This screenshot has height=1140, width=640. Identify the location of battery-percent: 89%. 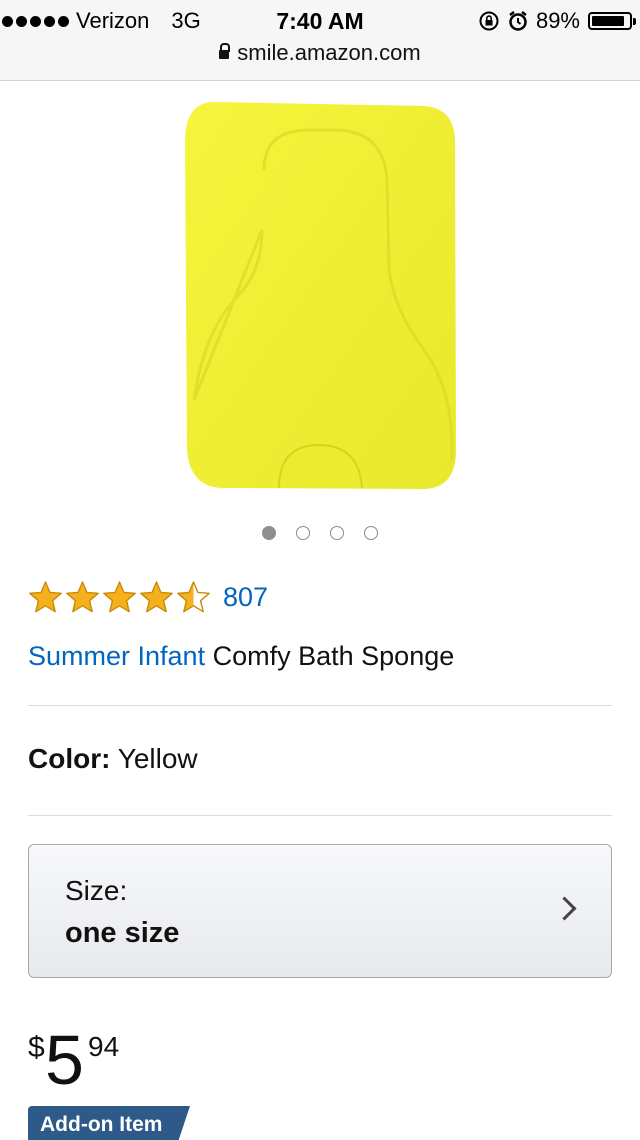
(557, 20).